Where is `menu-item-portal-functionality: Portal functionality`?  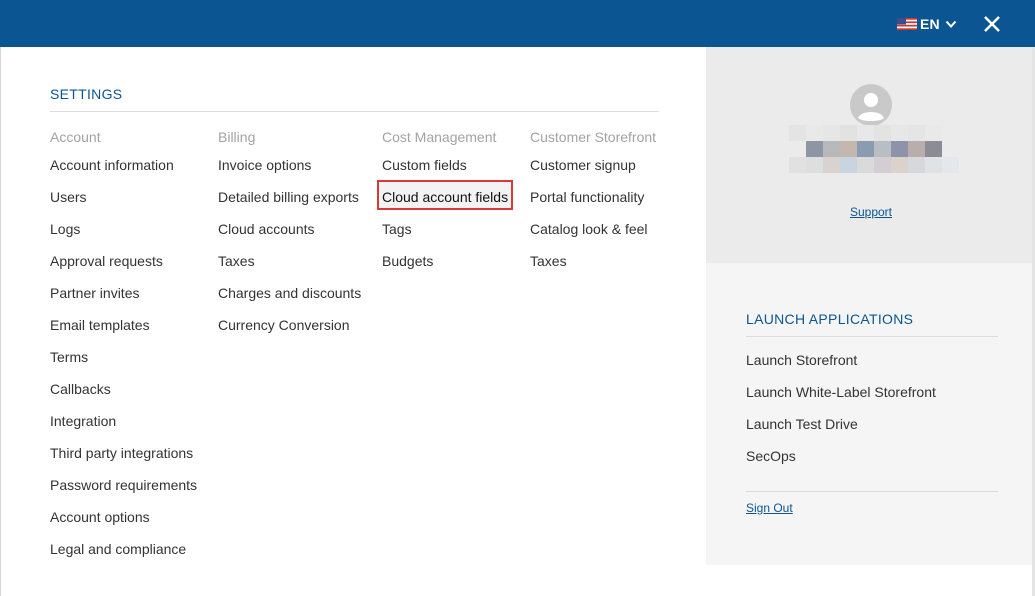 menu-item-portal-functionality: Portal functionality is located at coordinates (587, 197).